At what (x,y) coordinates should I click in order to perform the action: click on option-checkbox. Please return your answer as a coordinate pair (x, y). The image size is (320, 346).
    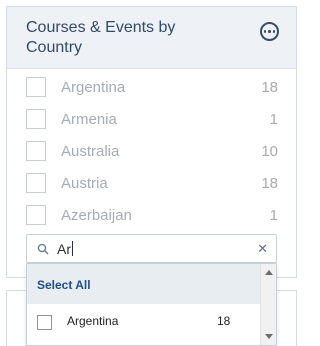
    Looking at the image, I should click on (44, 322).